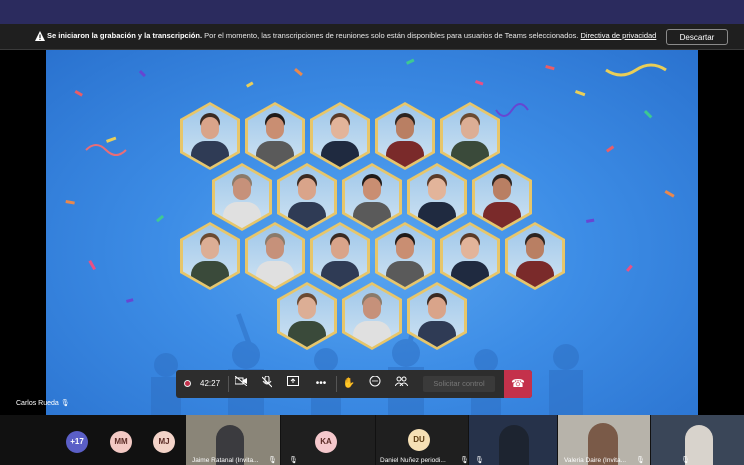 The width and height of the screenshot is (744, 465). I want to click on avatar: MJ, so click(164, 442).